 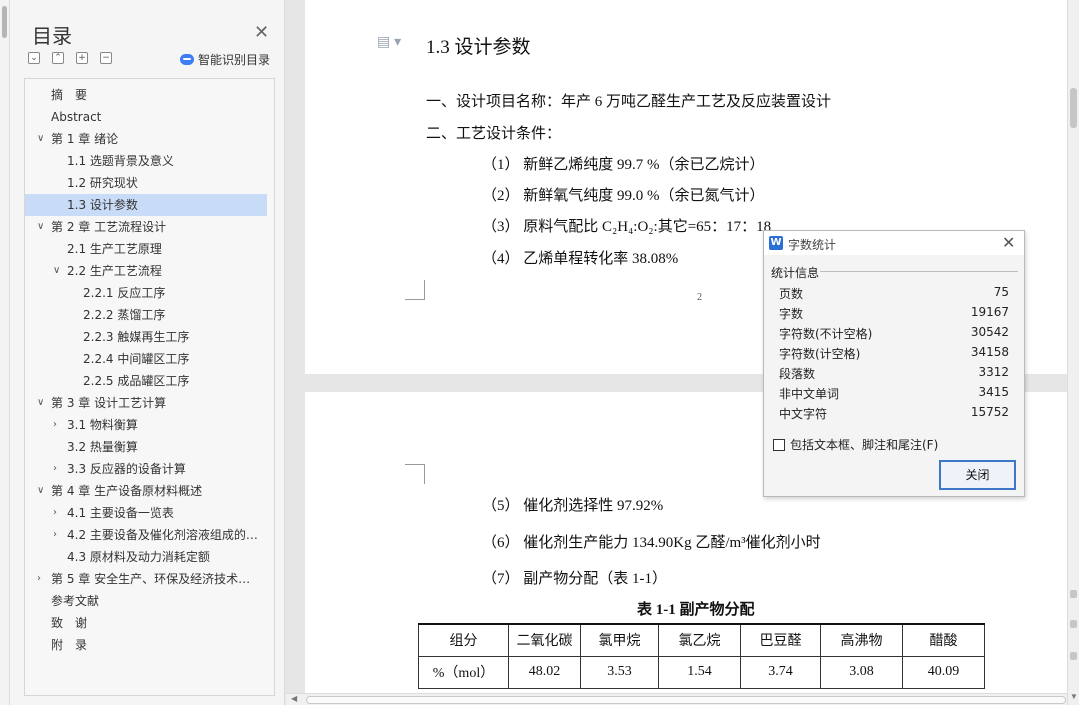 I want to click on ai-bubble-icon, so click(x=187, y=59).